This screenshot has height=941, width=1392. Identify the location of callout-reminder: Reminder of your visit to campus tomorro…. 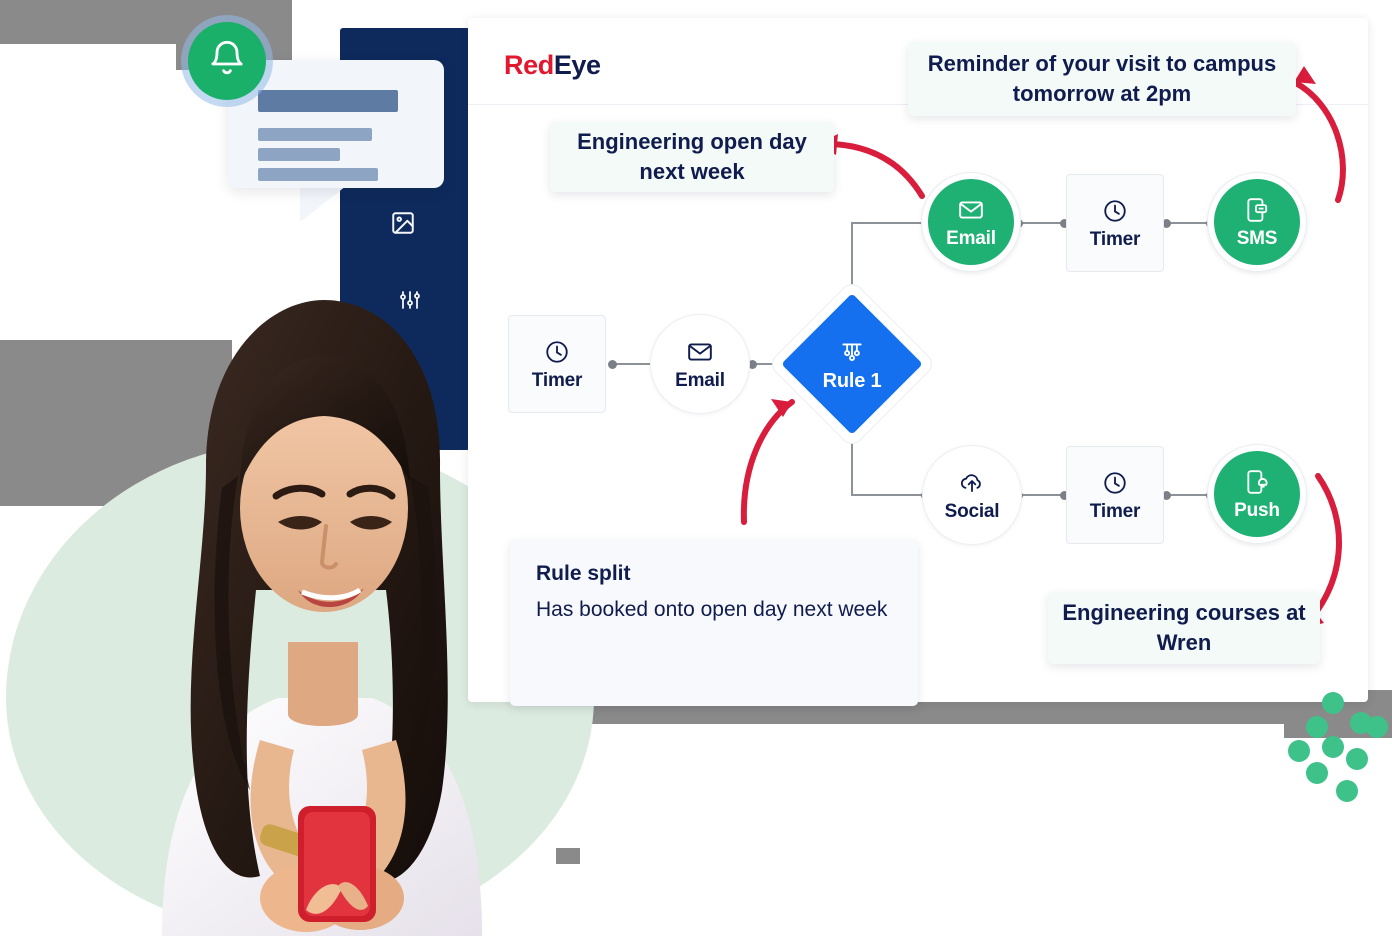
(1102, 79).